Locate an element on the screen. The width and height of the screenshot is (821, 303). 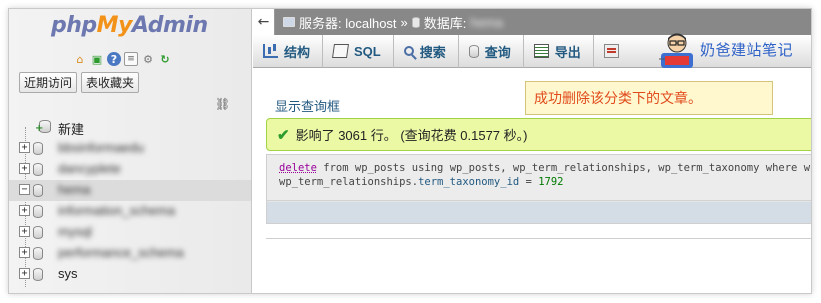
tab-search: 搜索 is located at coordinates (426, 51).